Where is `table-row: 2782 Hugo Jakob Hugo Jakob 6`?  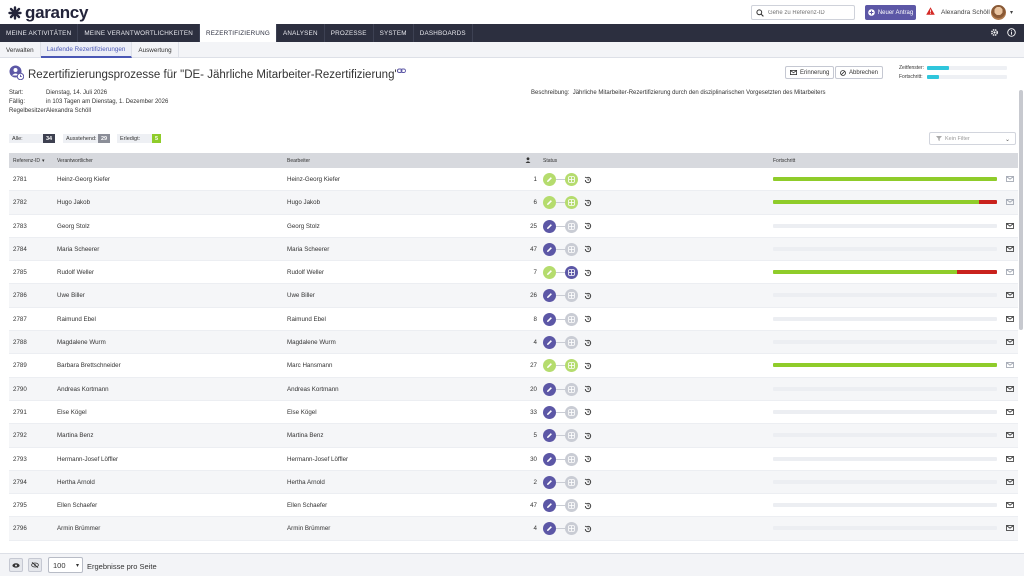
table-row: 2782 Hugo Jakob Hugo Jakob 6 is located at coordinates (513, 203).